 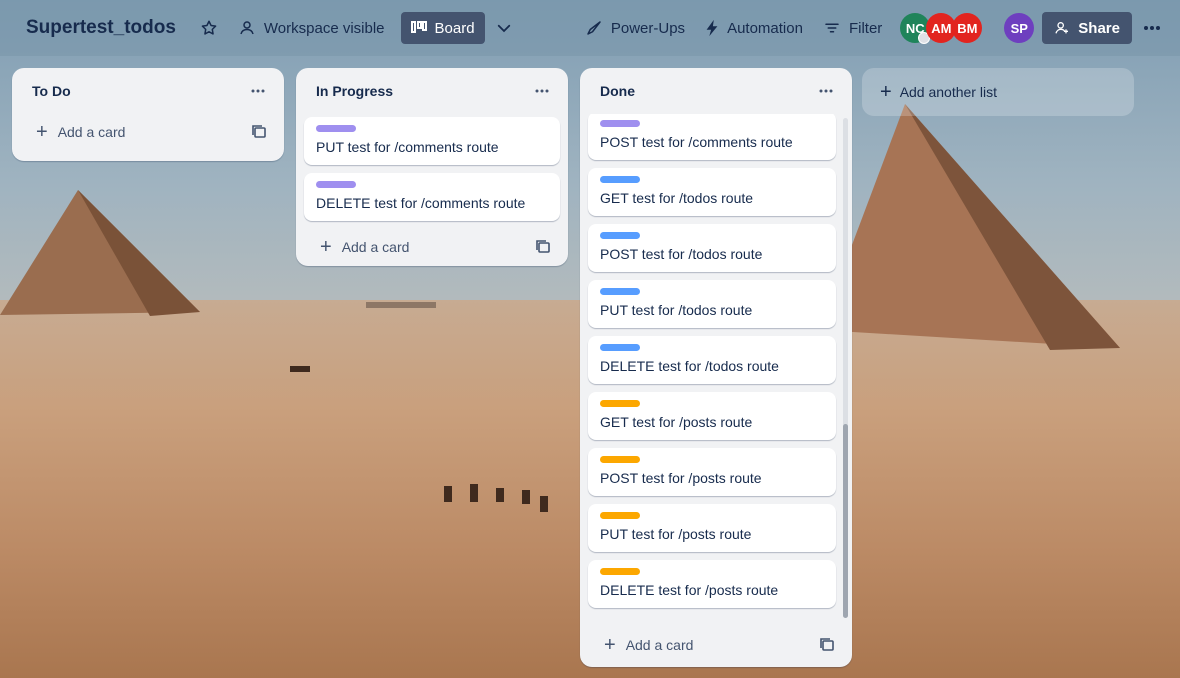 What do you see at coordinates (418, 27) in the screenshot?
I see `board-icon` at bounding box center [418, 27].